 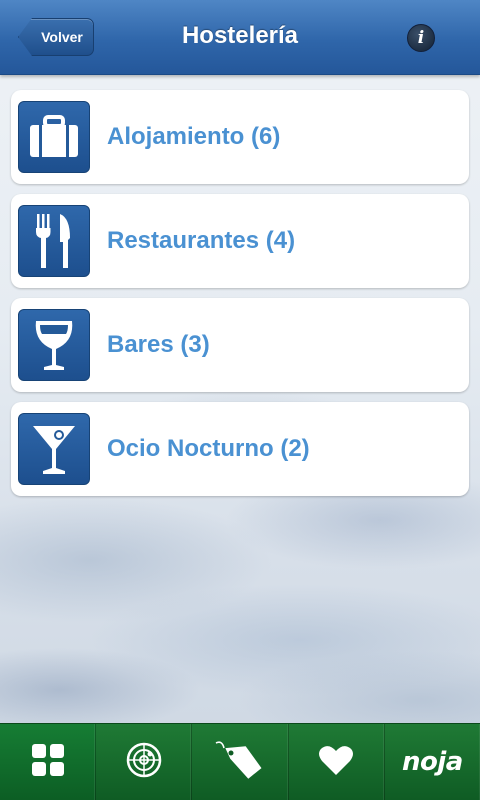 I want to click on list-item-ocio-nocturno: Ocio Nocturno (2), so click(x=240, y=449).